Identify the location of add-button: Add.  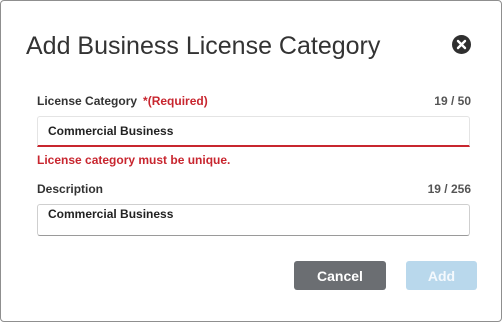
(441, 275).